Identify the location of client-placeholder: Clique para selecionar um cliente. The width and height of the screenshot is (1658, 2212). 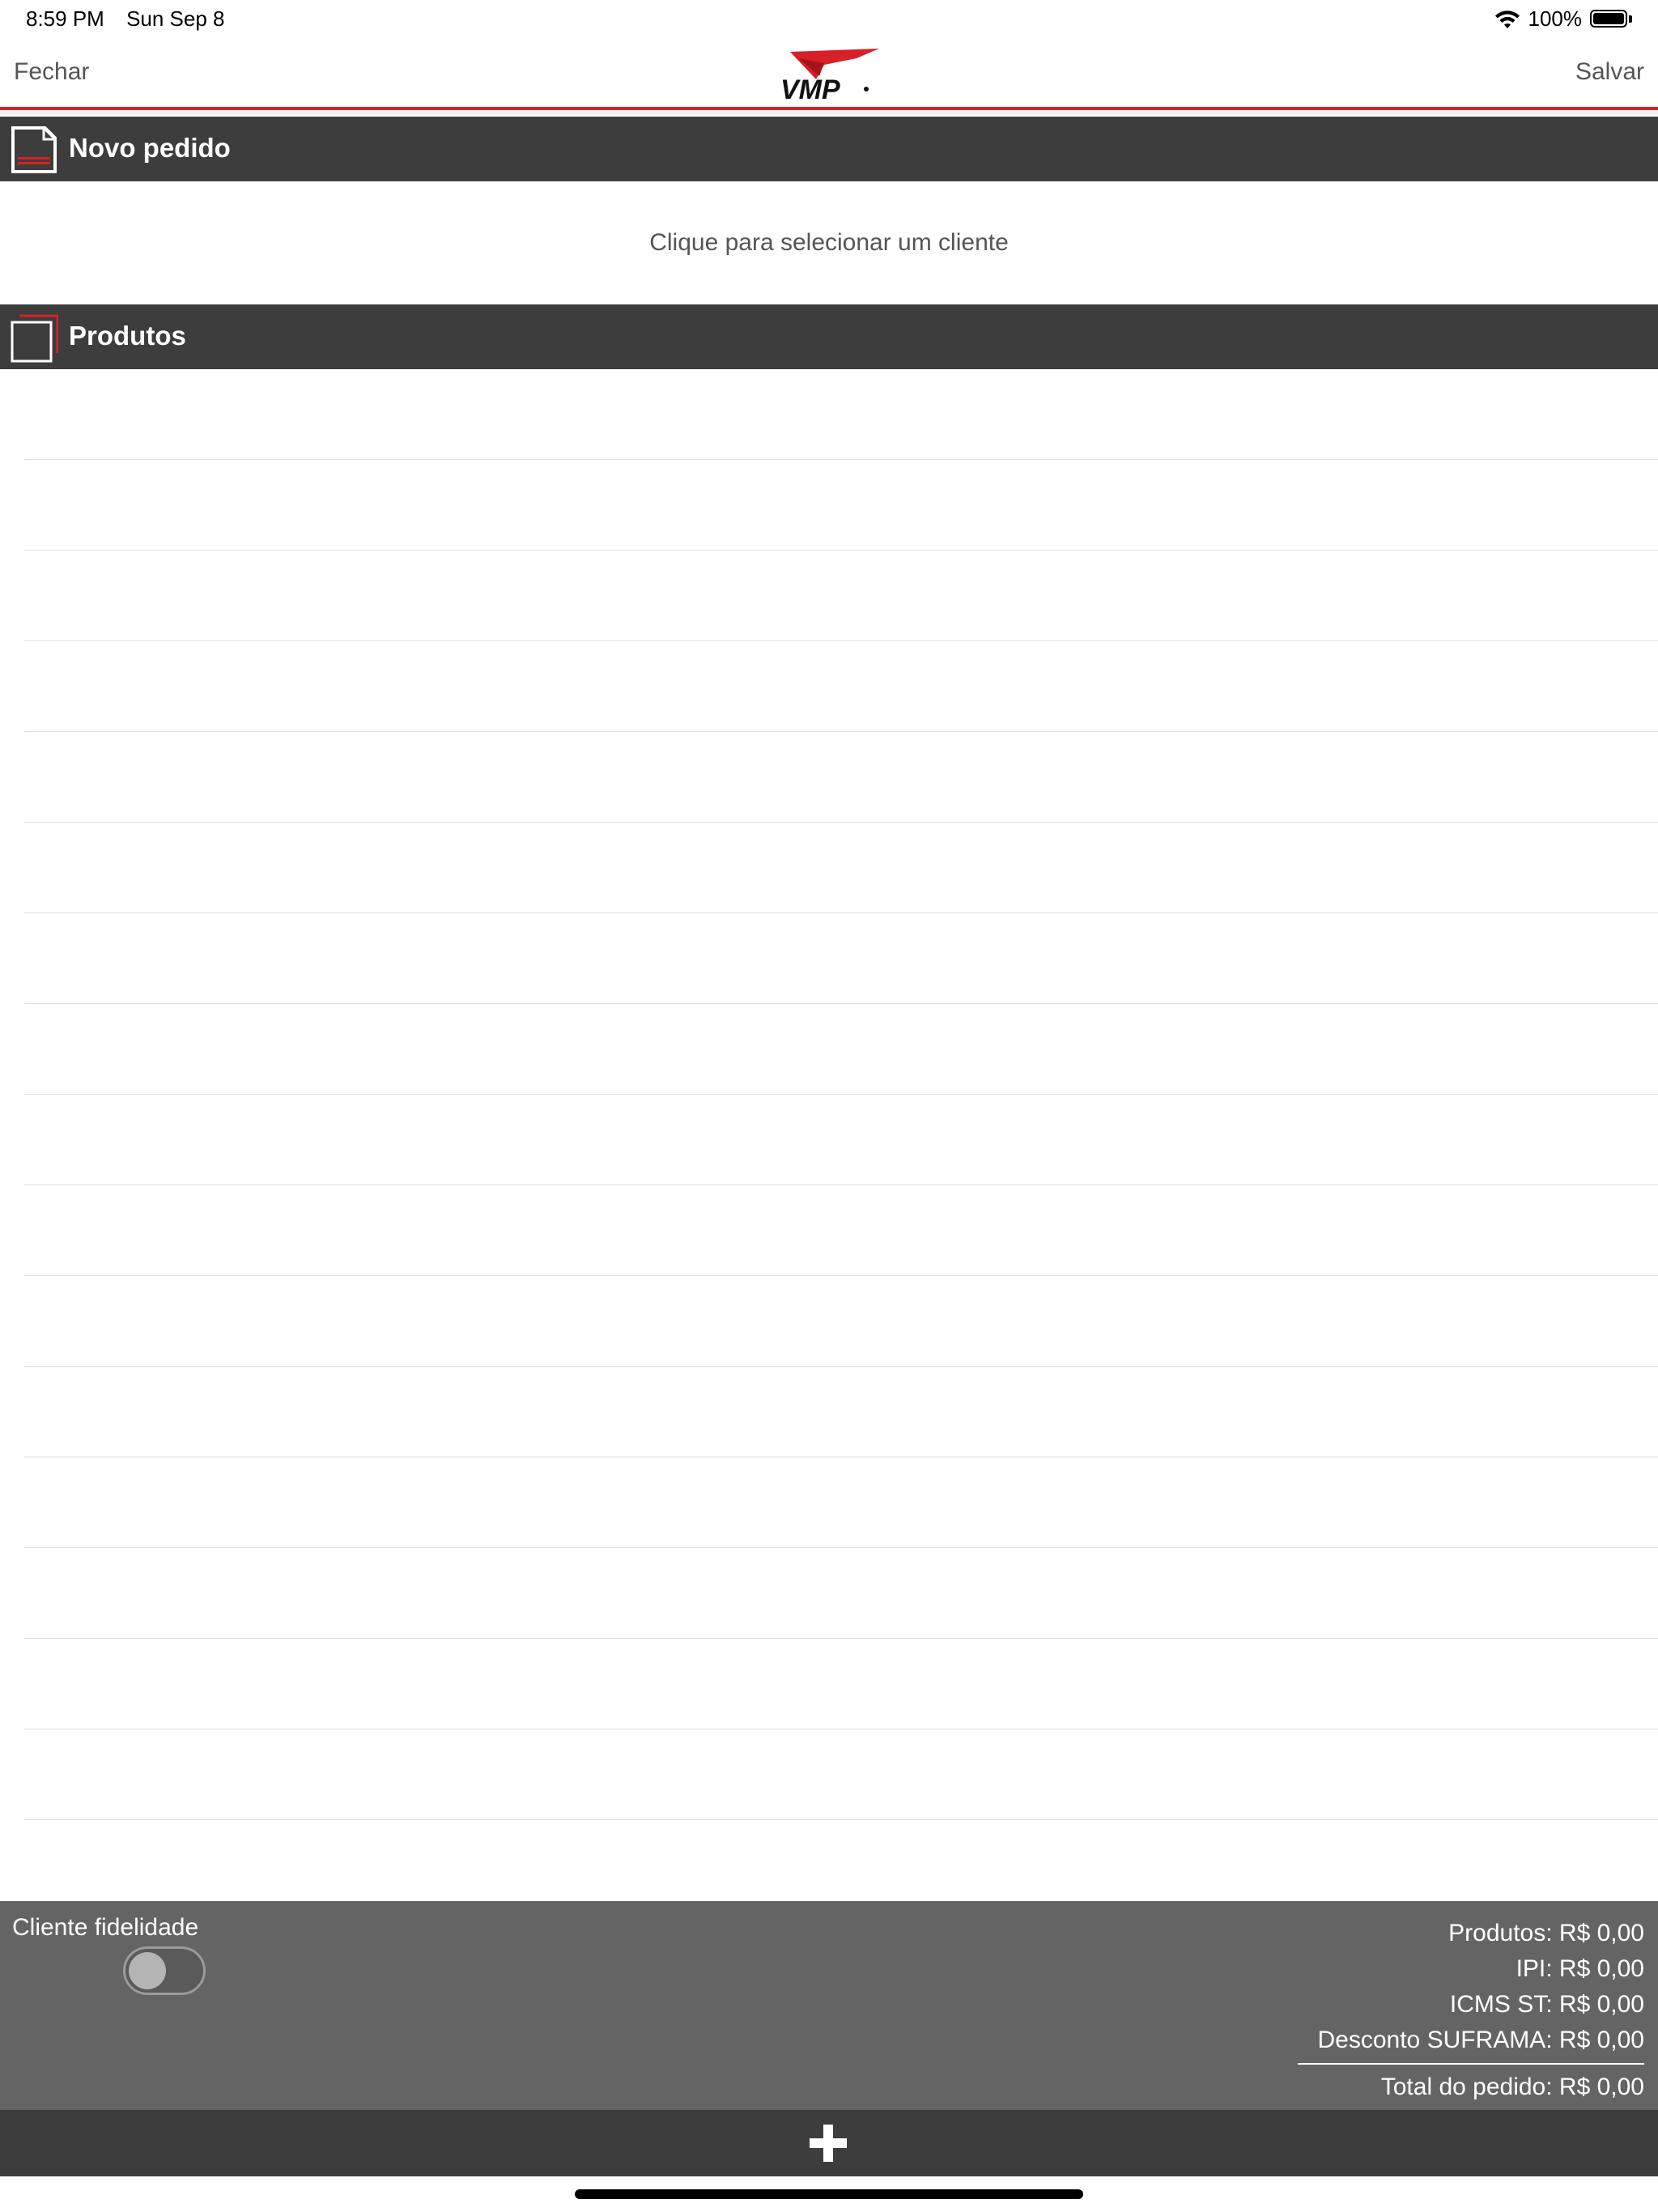
(829, 242).